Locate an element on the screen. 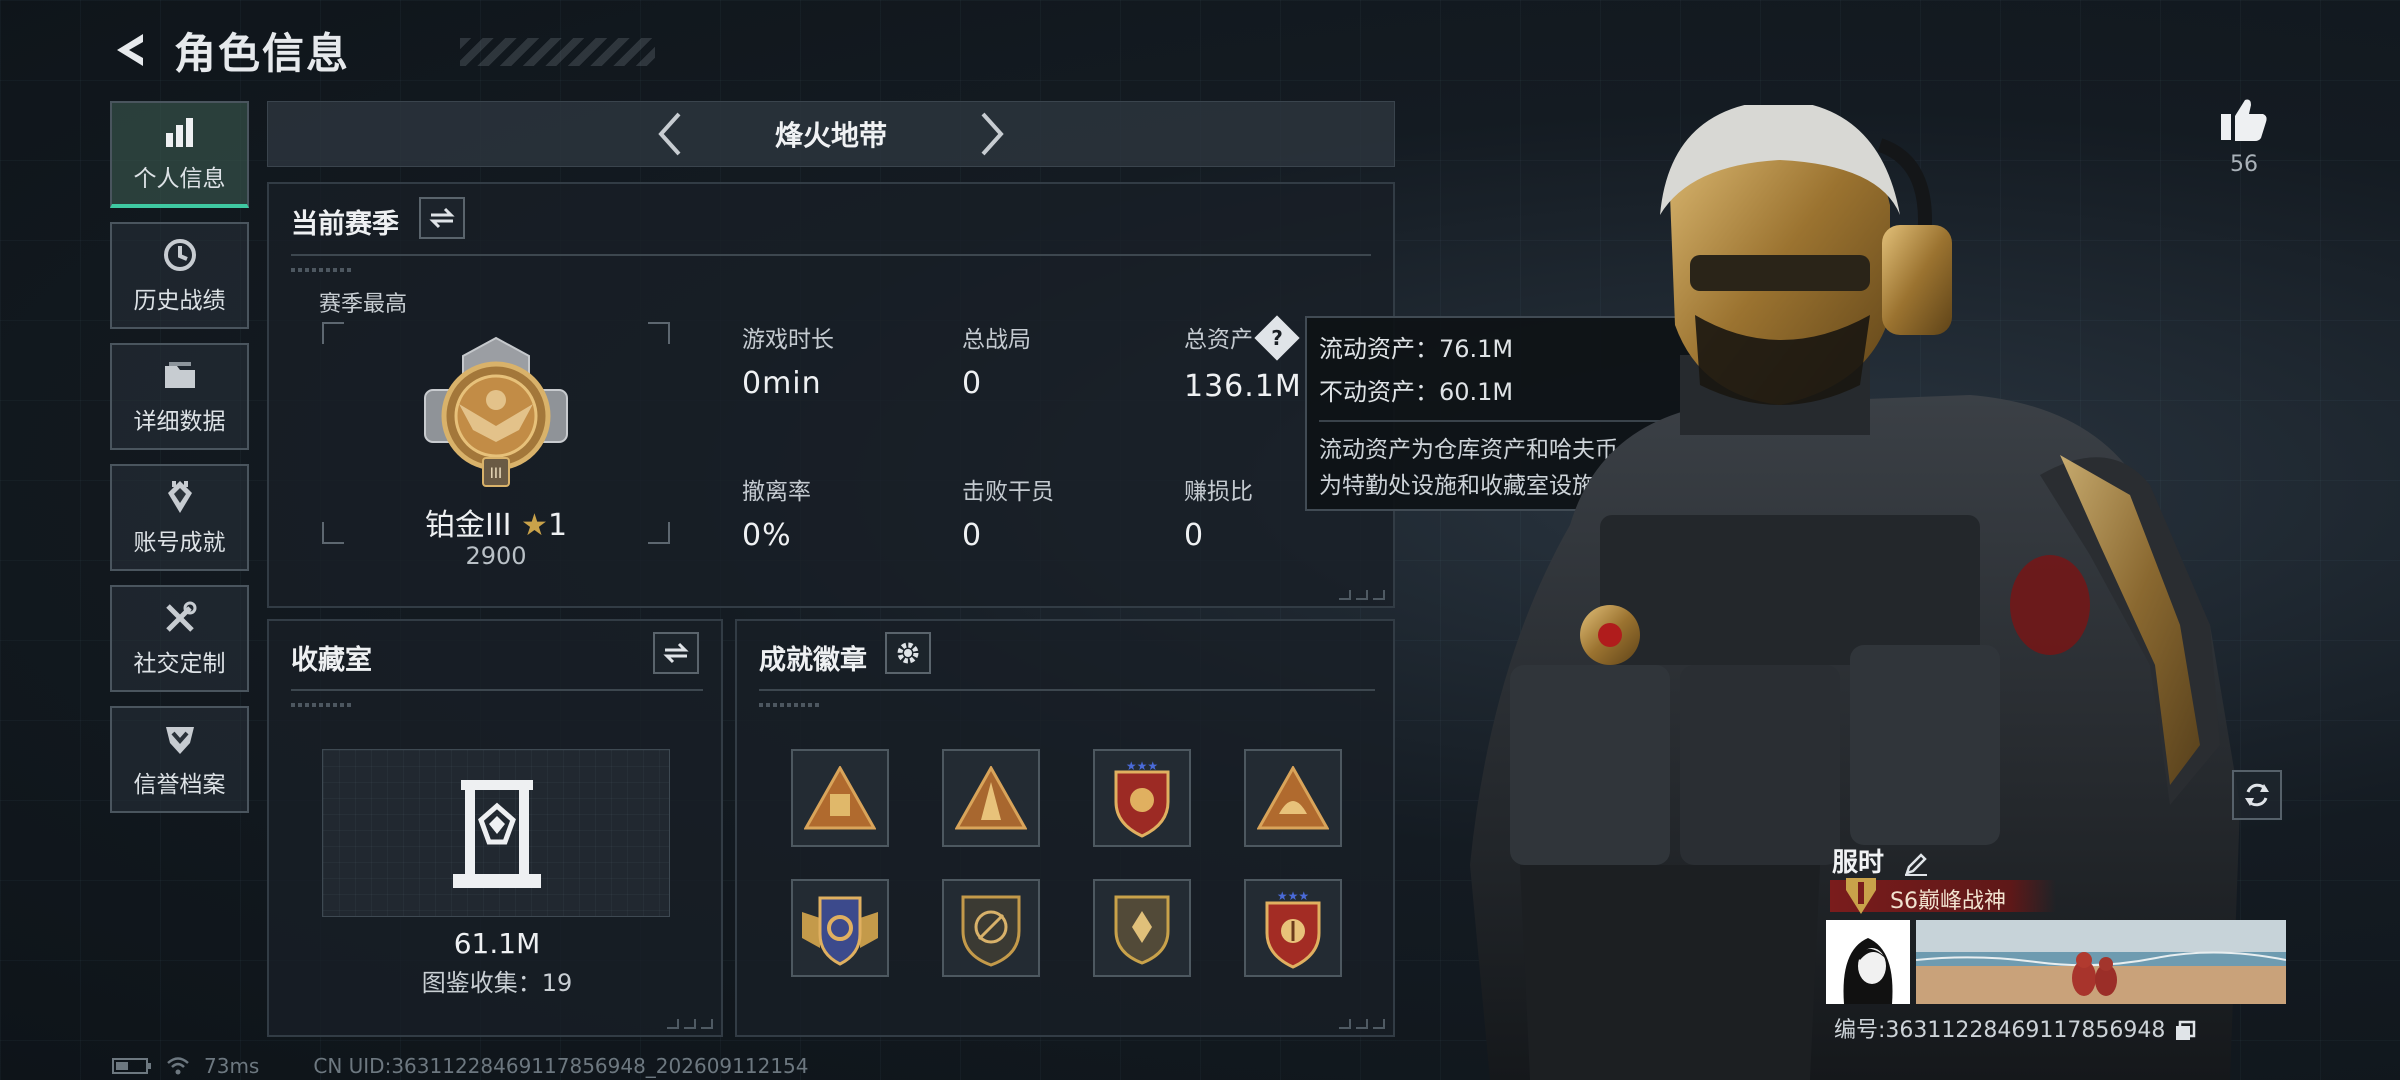  sidebar-item-label: 个人信息 is located at coordinates (179, 178).